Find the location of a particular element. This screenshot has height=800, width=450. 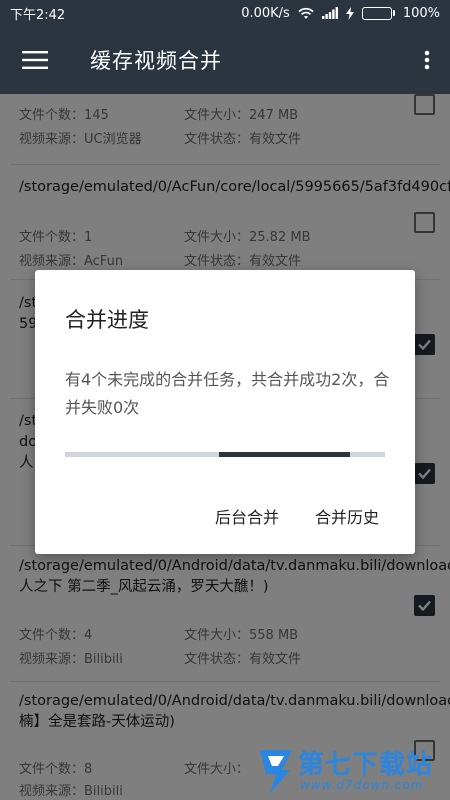

background-merge-button: 后台合并 is located at coordinates (247, 516).